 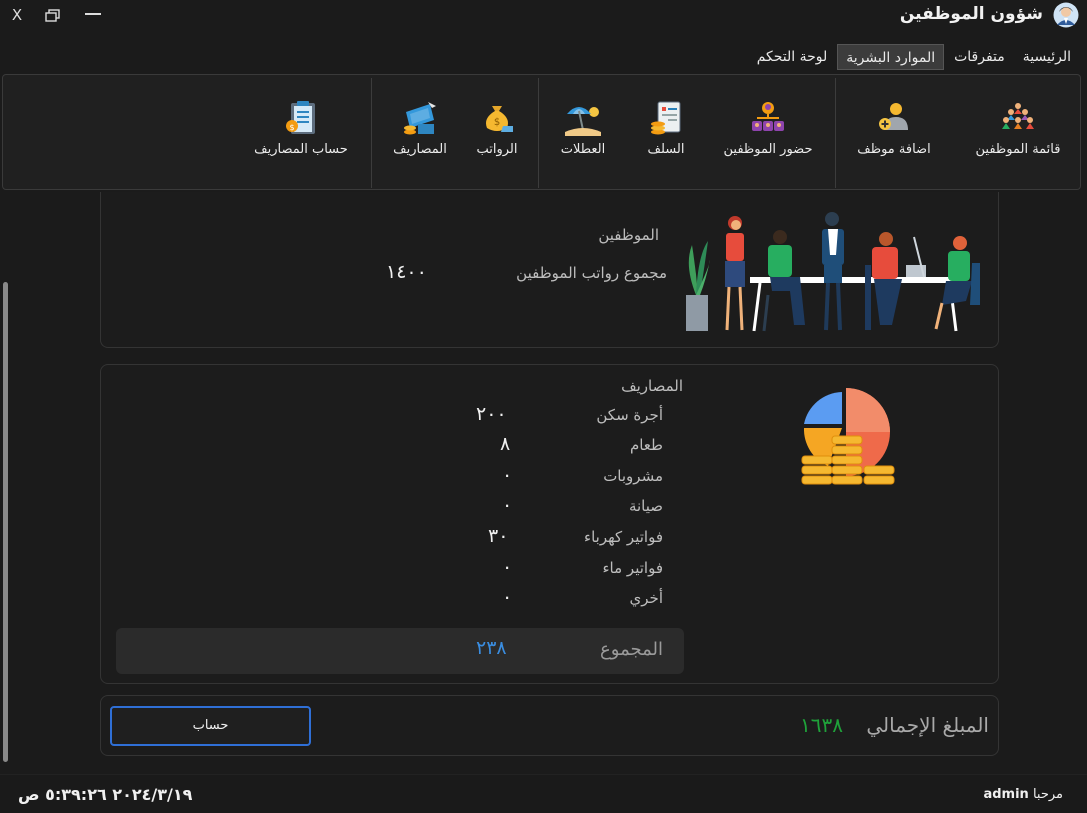 What do you see at coordinates (591, 273) in the screenshot?
I see `salaries-label: مجموع رواتب الموظفين` at bounding box center [591, 273].